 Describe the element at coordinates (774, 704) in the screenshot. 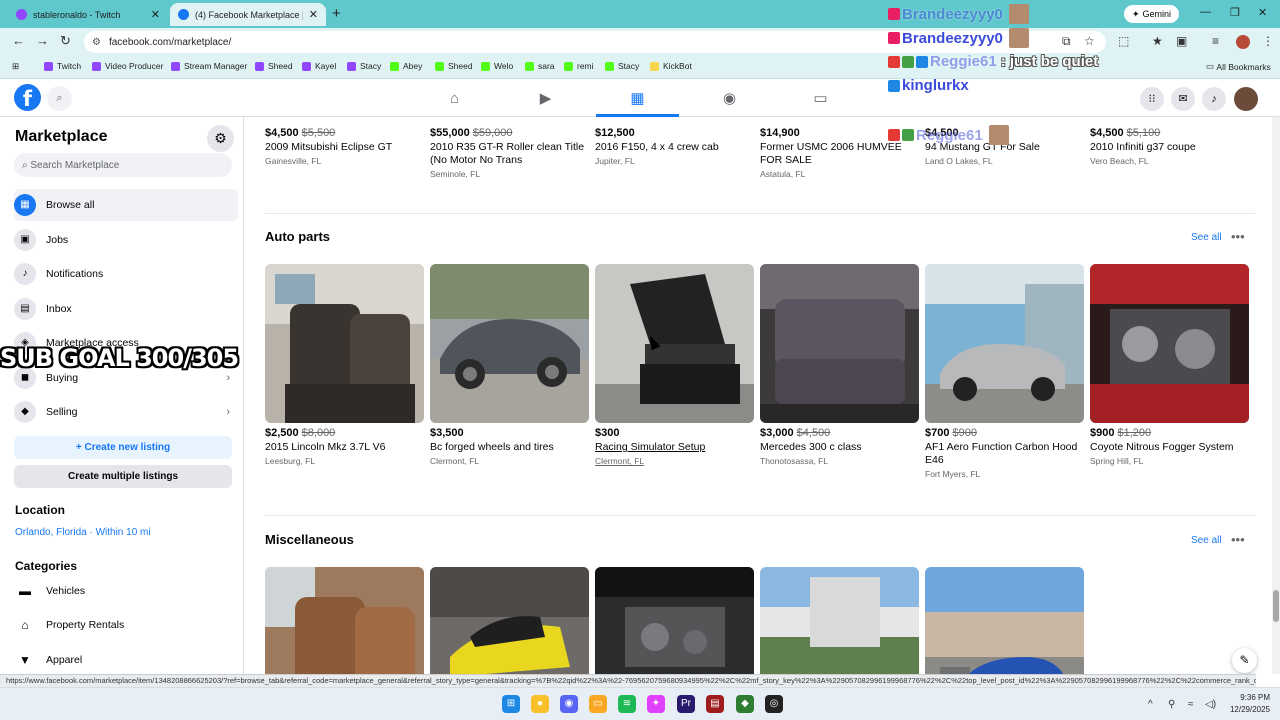

I see `obs-icon: ◎` at that location.